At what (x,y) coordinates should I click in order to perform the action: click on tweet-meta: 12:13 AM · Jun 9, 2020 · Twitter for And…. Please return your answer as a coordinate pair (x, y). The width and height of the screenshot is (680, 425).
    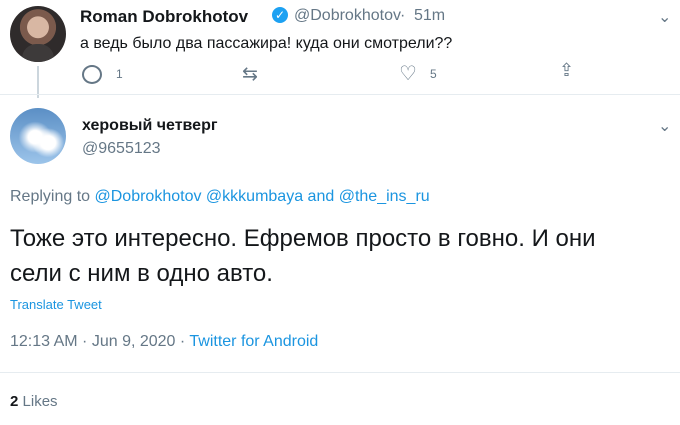
    Looking at the image, I should click on (164, 342).